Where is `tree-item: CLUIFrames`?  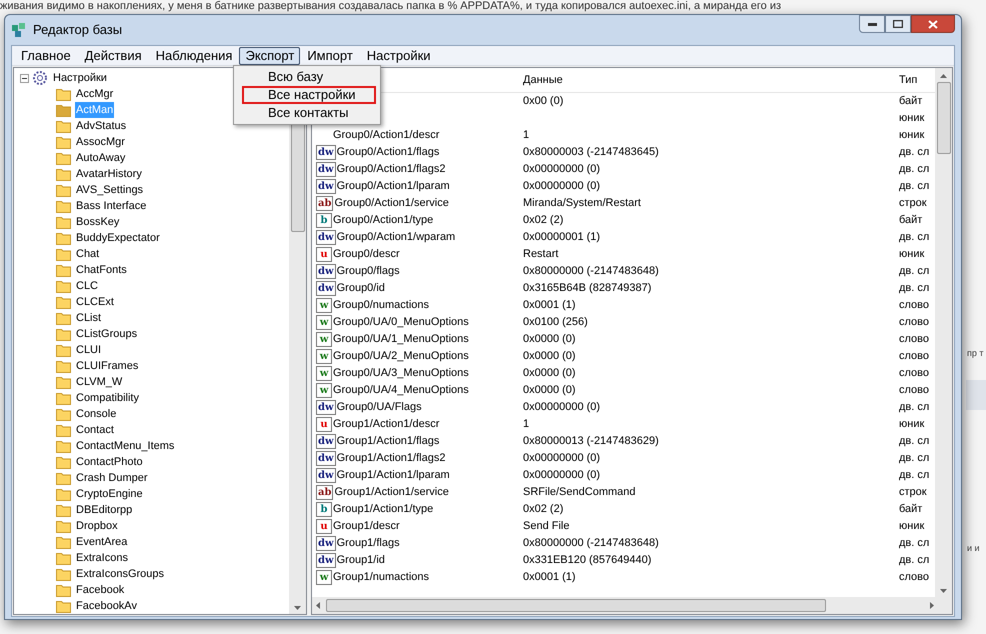 tree-item: CLUIFrames is located at coordinates (107, 366).